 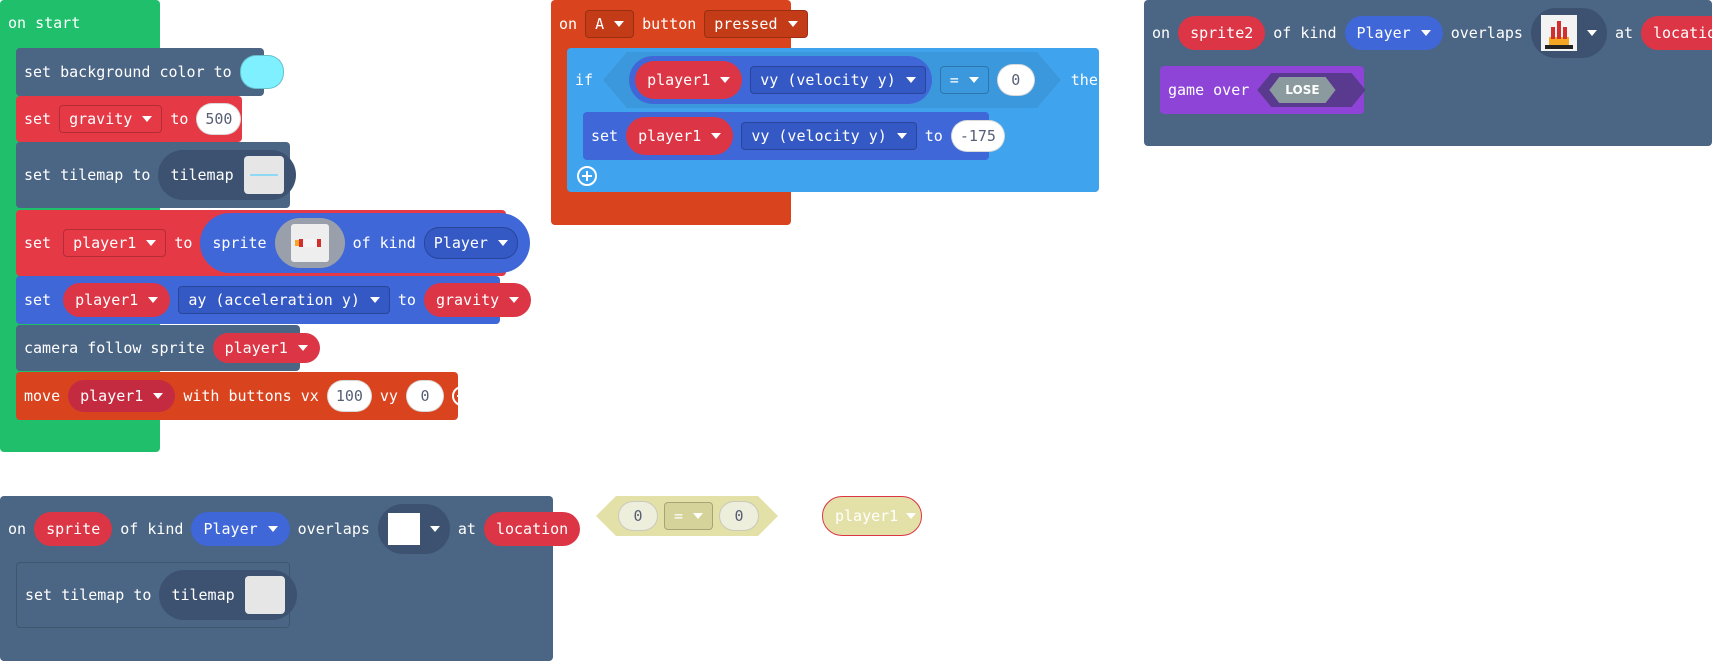 I want to click on compare-condition: player1 vy (velocity y) = 0, so click(x=832, y=80).